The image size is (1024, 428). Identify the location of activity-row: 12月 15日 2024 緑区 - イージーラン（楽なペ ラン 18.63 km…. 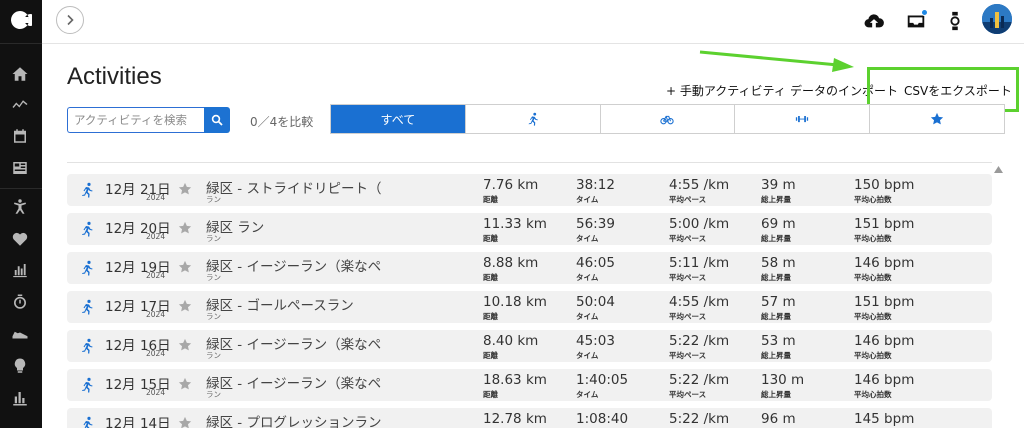
(529, 385).